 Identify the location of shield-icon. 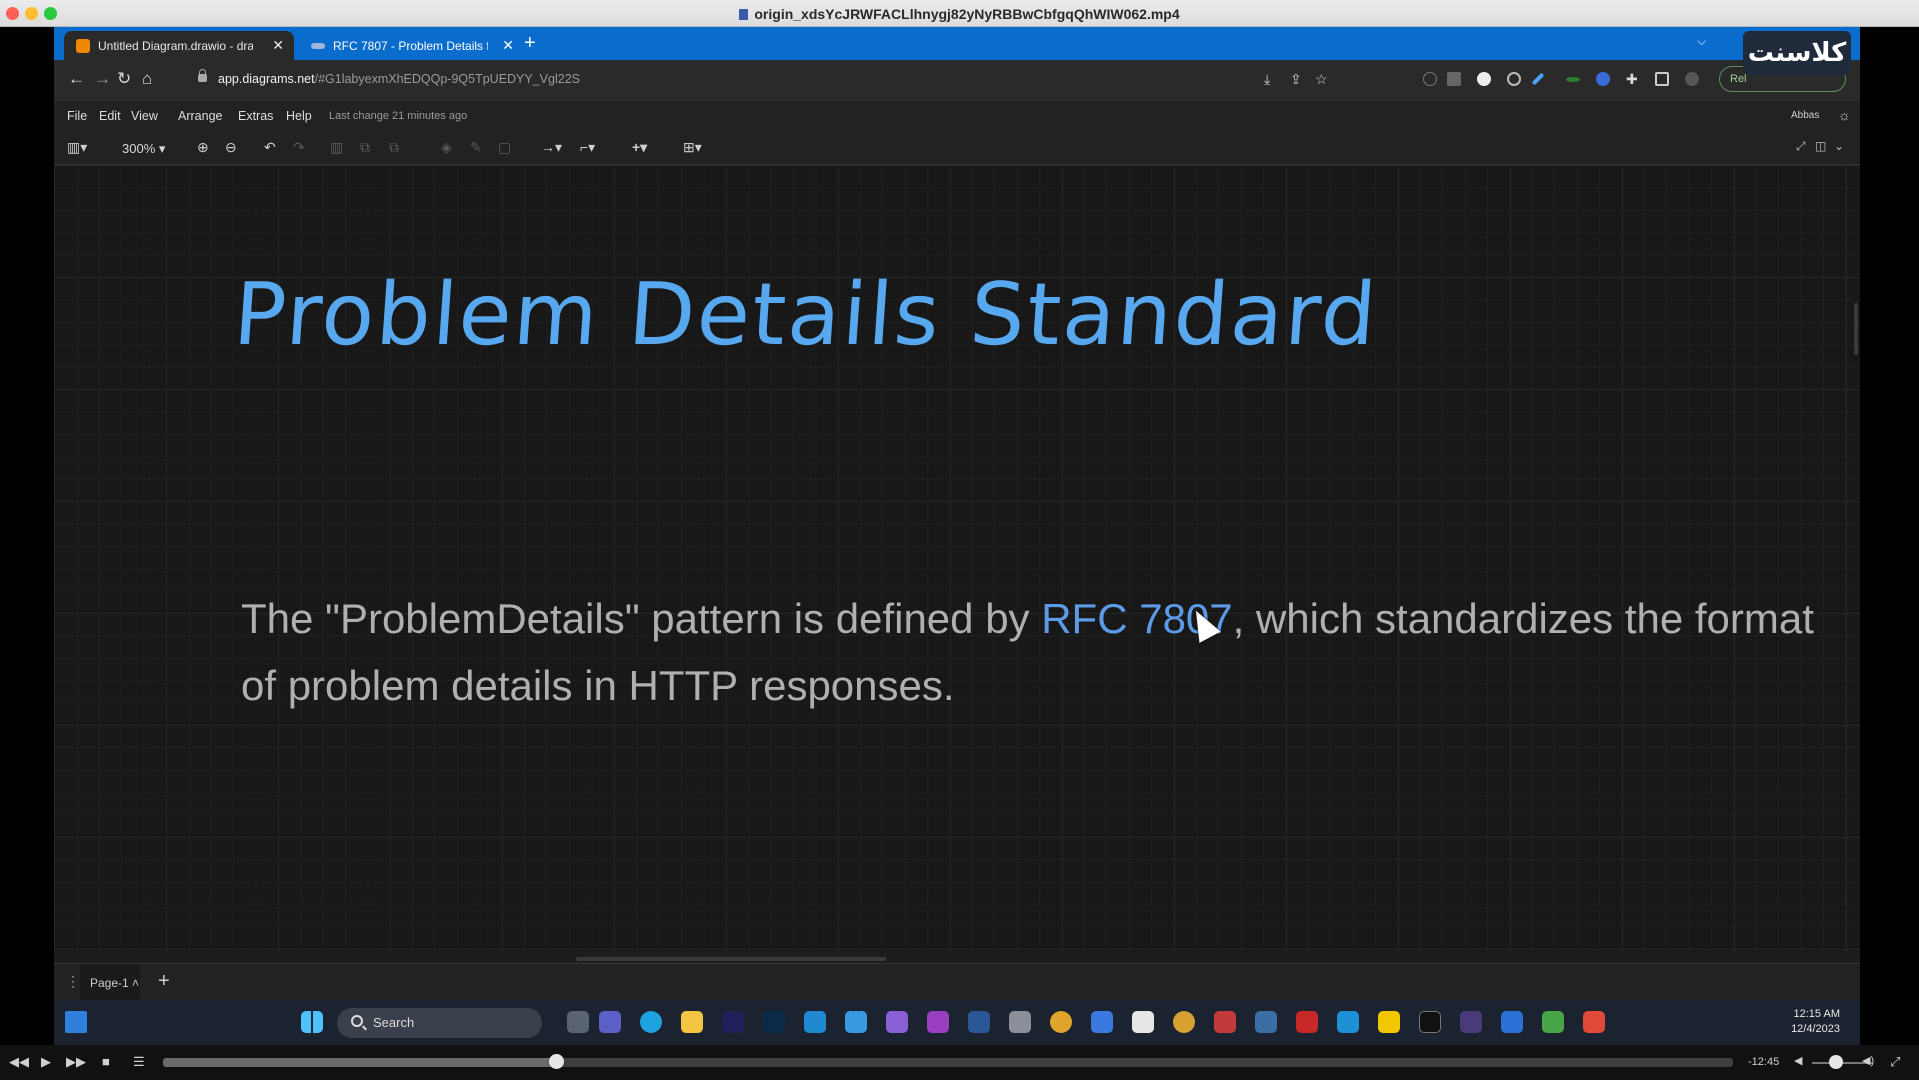
(1307, 1022).